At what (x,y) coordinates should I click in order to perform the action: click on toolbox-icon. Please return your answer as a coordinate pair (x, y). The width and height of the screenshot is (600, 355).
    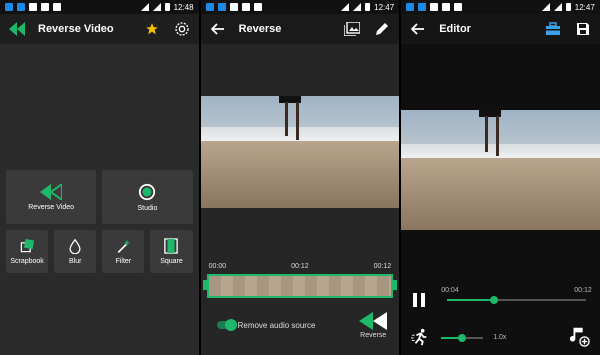
    Looking at the image, I should click on (553, 29).